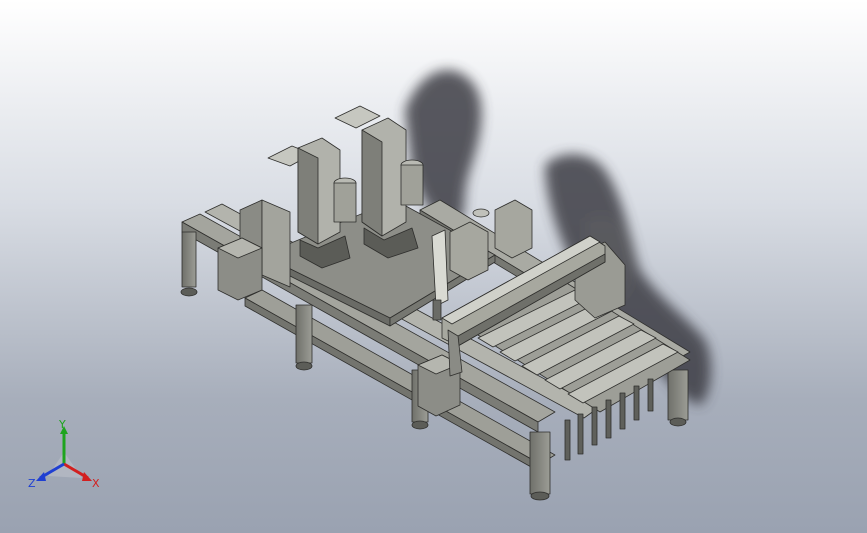 This screenshot has width=867, height=533. Describe the element at coordinates (32, 483) in the screenshot. I see `z-axis-label: Z` at that location.